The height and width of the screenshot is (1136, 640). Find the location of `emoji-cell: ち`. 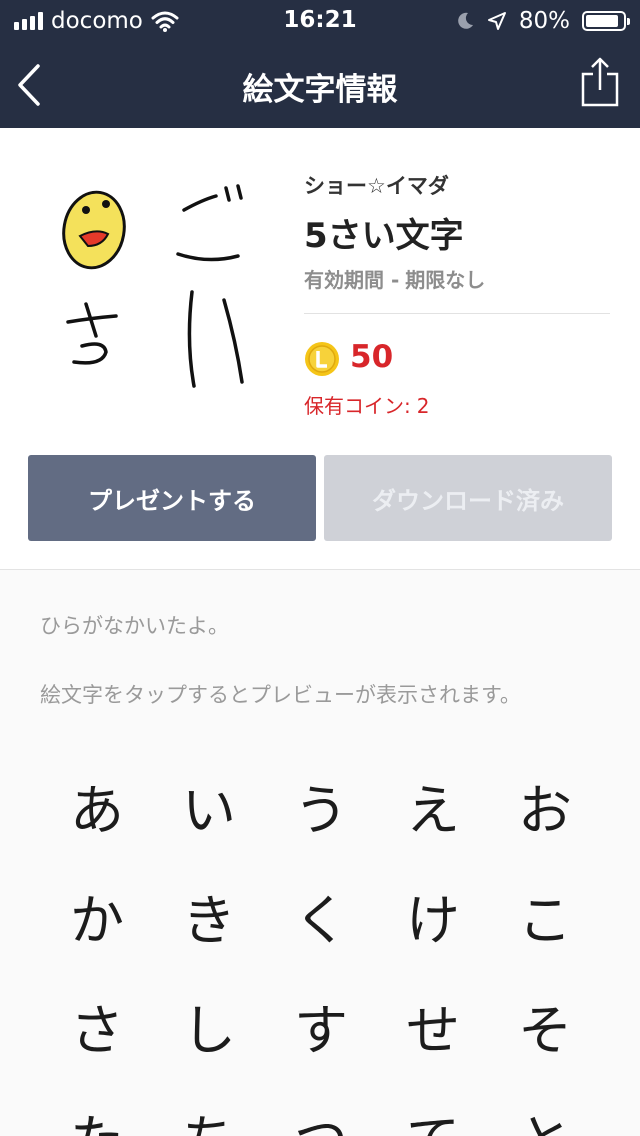

emoji-cell: ち is located at coordinates (209, 1113).